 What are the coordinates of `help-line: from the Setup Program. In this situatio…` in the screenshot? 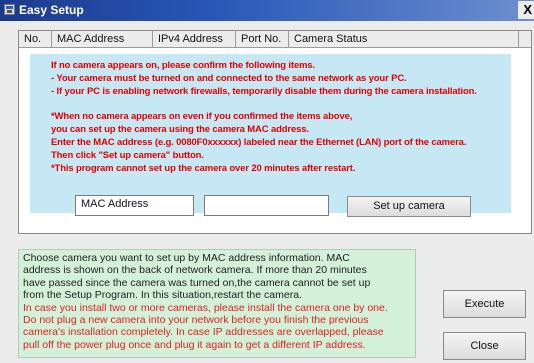 It's located at (162, 295).